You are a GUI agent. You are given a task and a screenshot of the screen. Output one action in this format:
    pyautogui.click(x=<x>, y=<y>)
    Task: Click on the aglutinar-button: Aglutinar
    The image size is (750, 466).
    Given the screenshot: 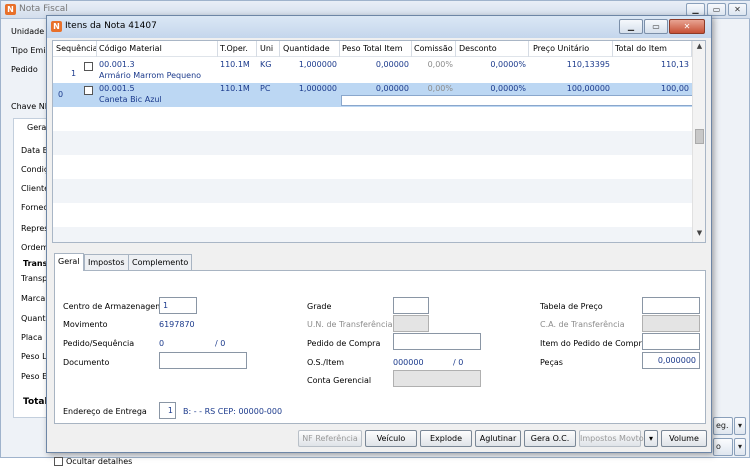 What is the action you would take?
    pyautogui.click(x=498, y=438)
    